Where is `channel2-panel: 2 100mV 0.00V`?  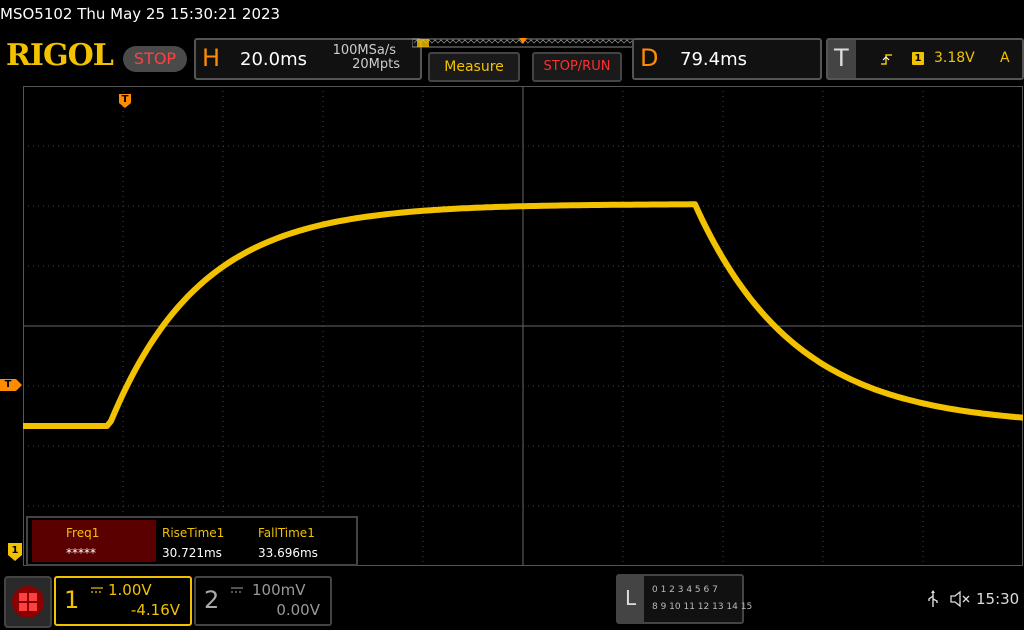
channel2-panel: 2 100mV 0.00V is located at coordinates (263, 601).